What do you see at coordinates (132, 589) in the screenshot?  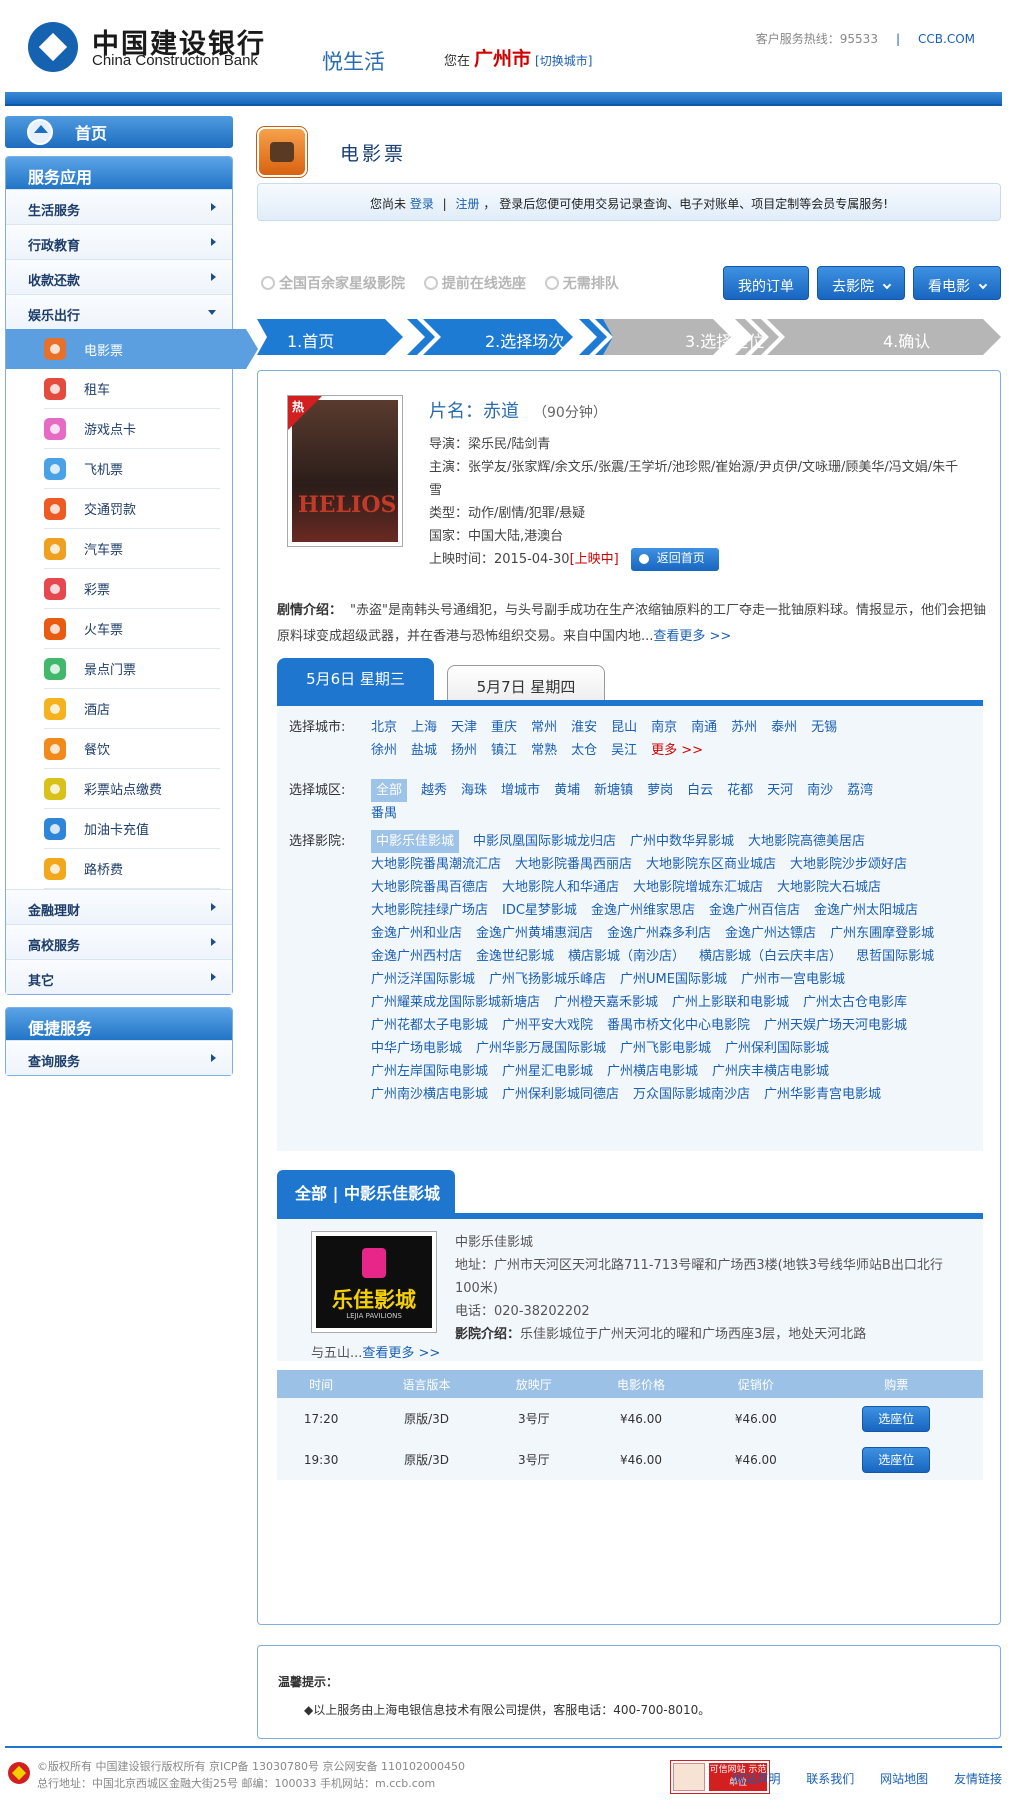 I see `sidebar-item-lottery: 彩票` at bounding box center [132, 589].